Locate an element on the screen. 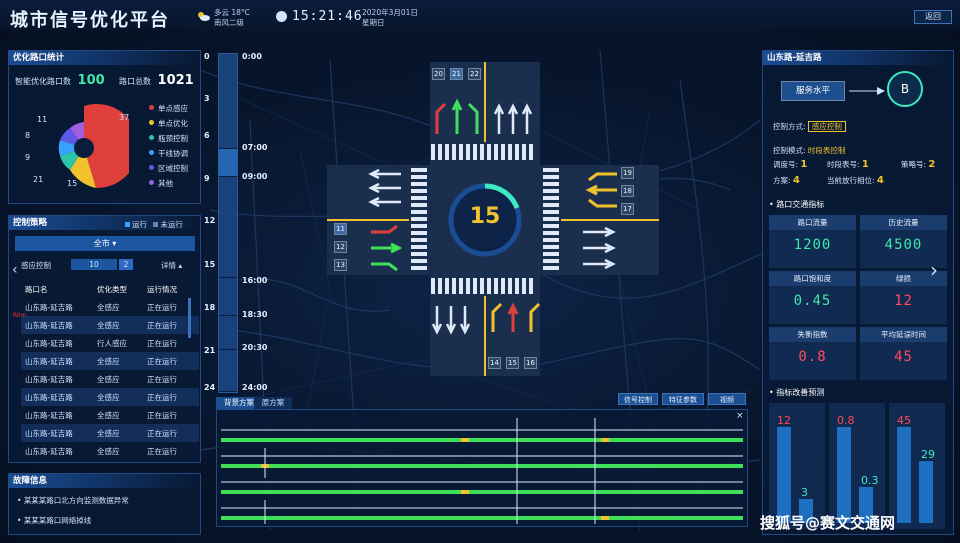 The image size is (960, 543). forecast-bar-label: 45 is located at coordinates (904, 420).